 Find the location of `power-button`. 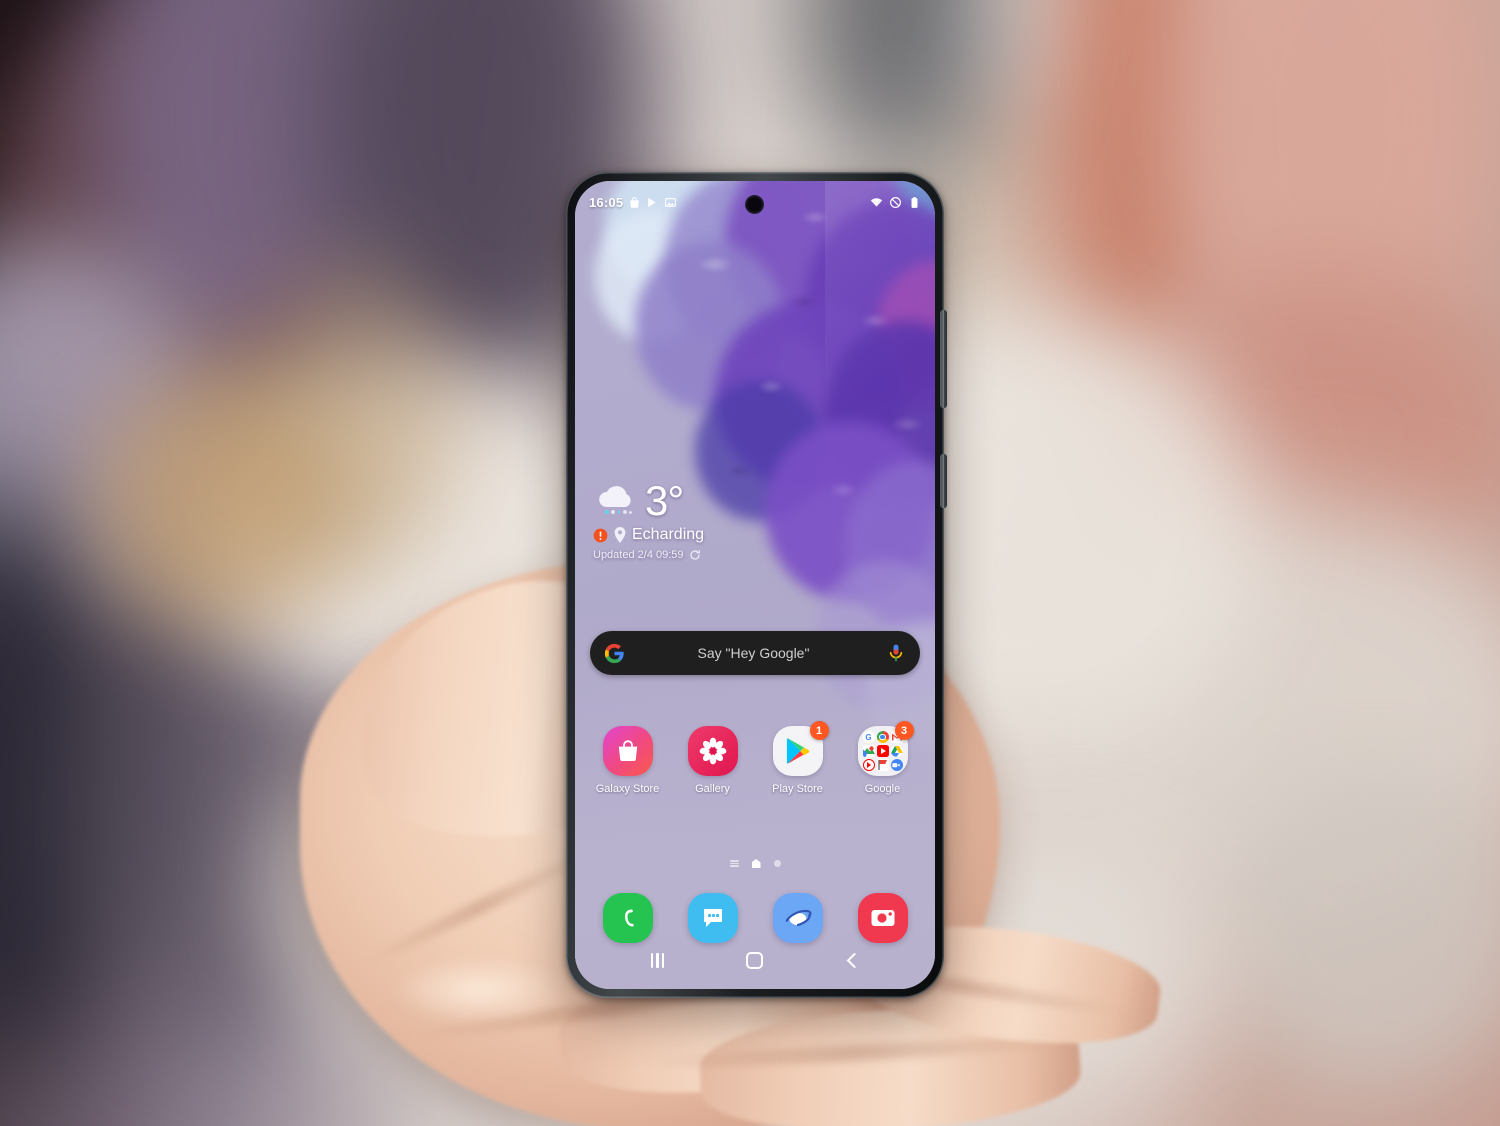

power-button is located at coordinates (943, 481).